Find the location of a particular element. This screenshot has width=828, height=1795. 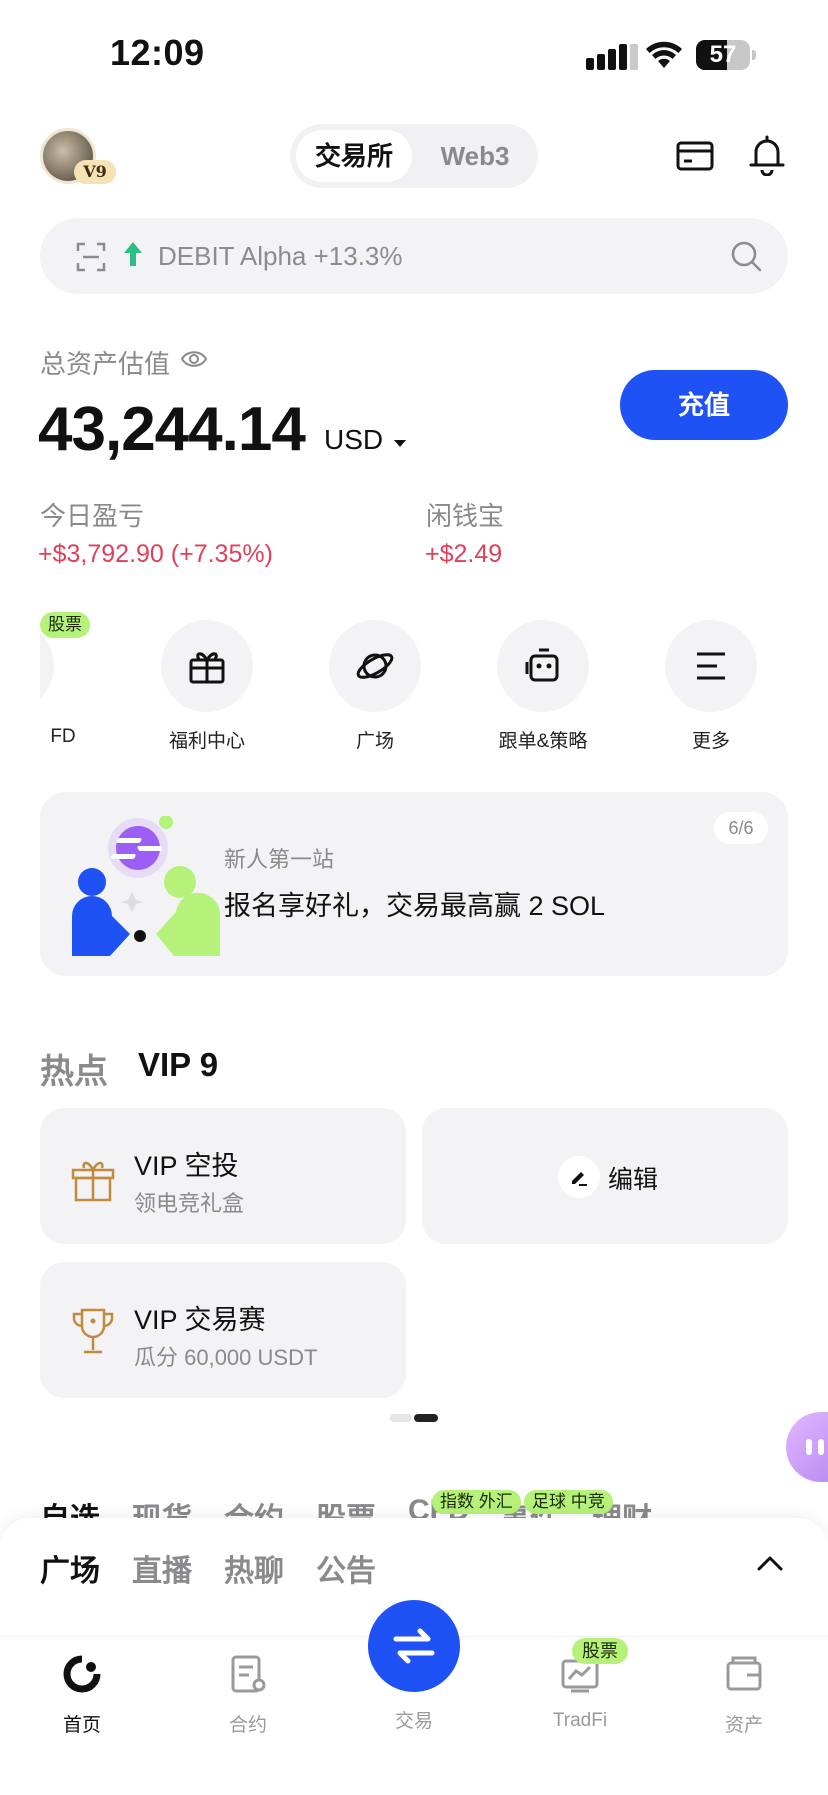

quick-action-label: 跟单&策略 is located at coordinates (543, 741).